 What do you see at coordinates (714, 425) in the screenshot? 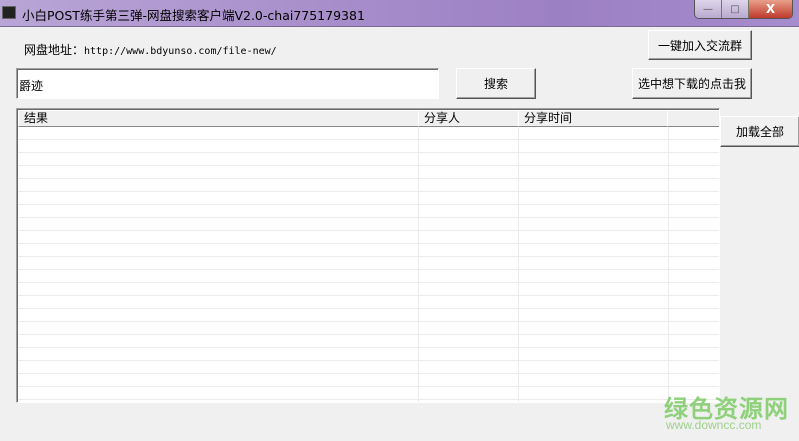
I see `watermark-url: www.downcc.com` at bounding box center [714, 425].